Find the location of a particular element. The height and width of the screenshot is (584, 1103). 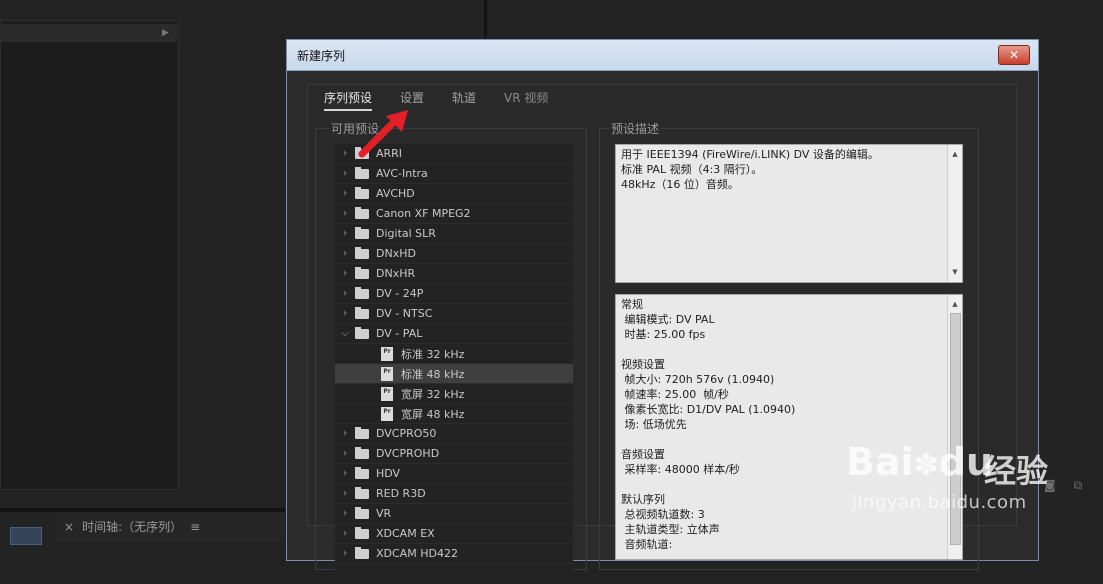

timeline-close-icon: × is located at coordinates (69, 527).